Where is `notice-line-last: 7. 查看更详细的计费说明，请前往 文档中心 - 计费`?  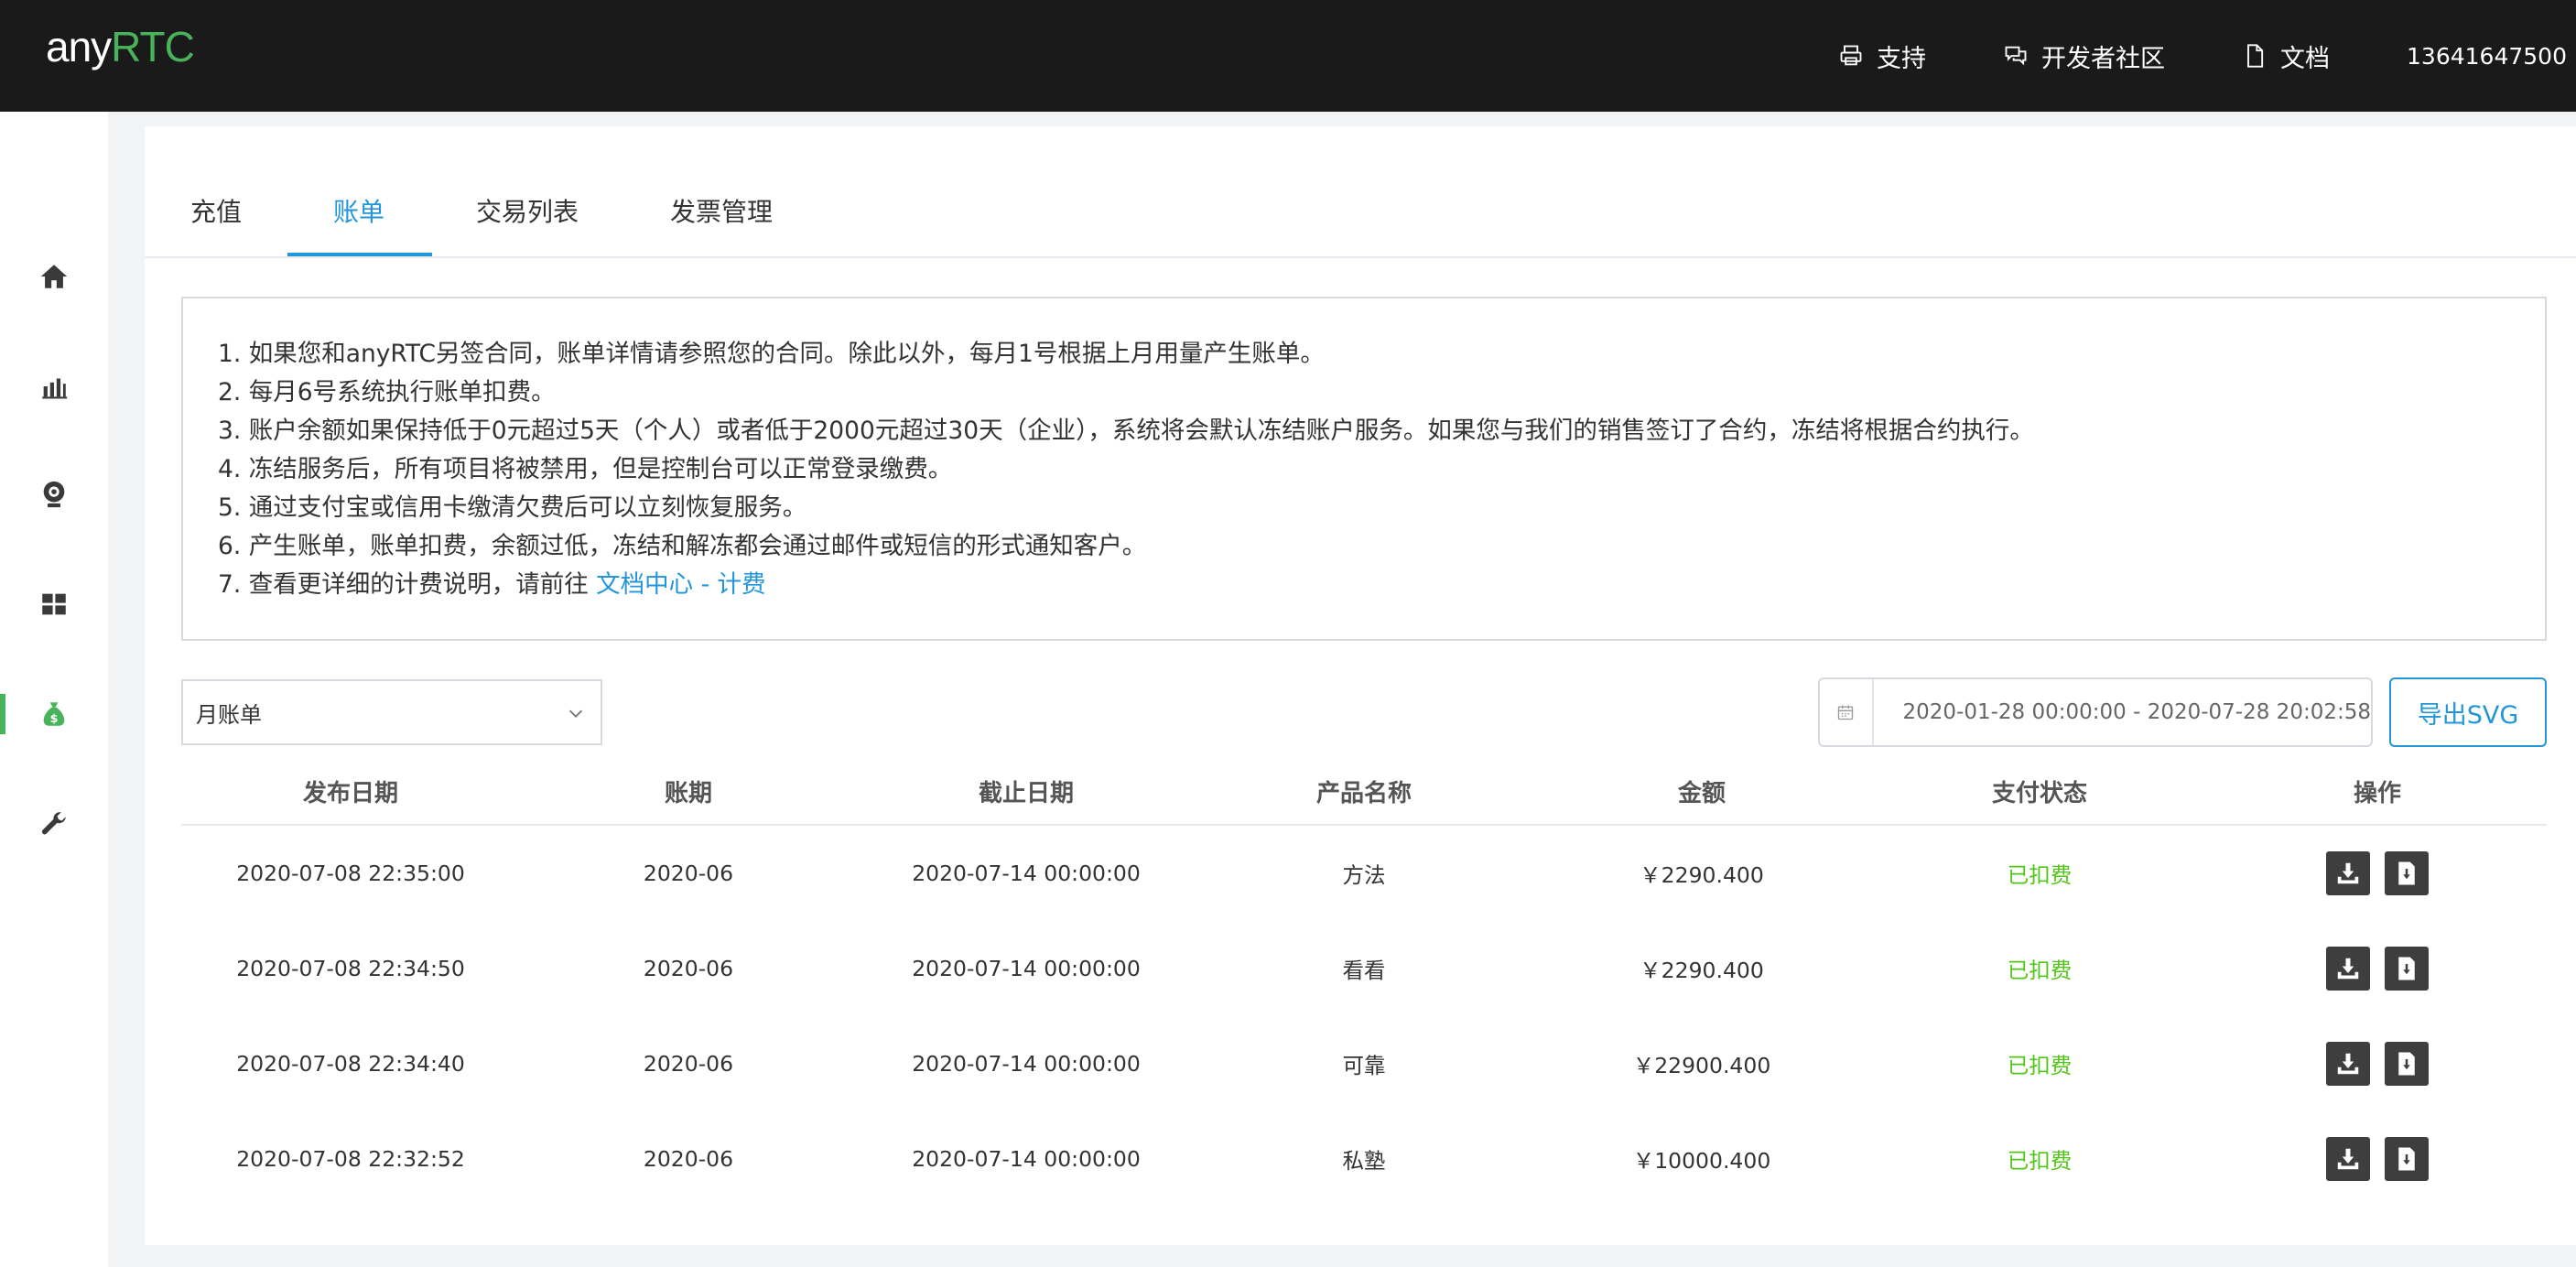 notice-line-last: 7. 查看更详细的计费说明，请前往 文档中心 - 计费 is located at coordinates (1381, 585).